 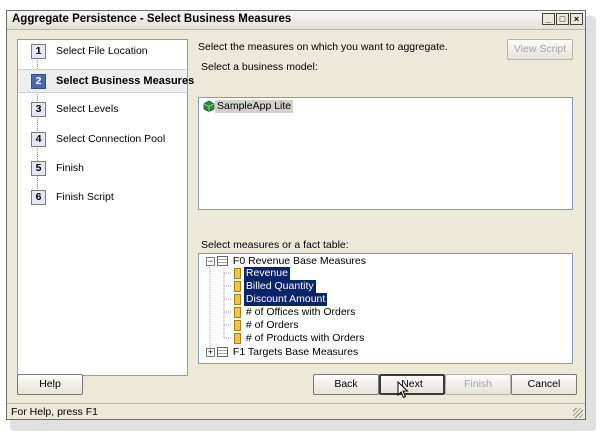 I want to click on tree-node-label: # of Products with Orders, so click(x=305, y=338).